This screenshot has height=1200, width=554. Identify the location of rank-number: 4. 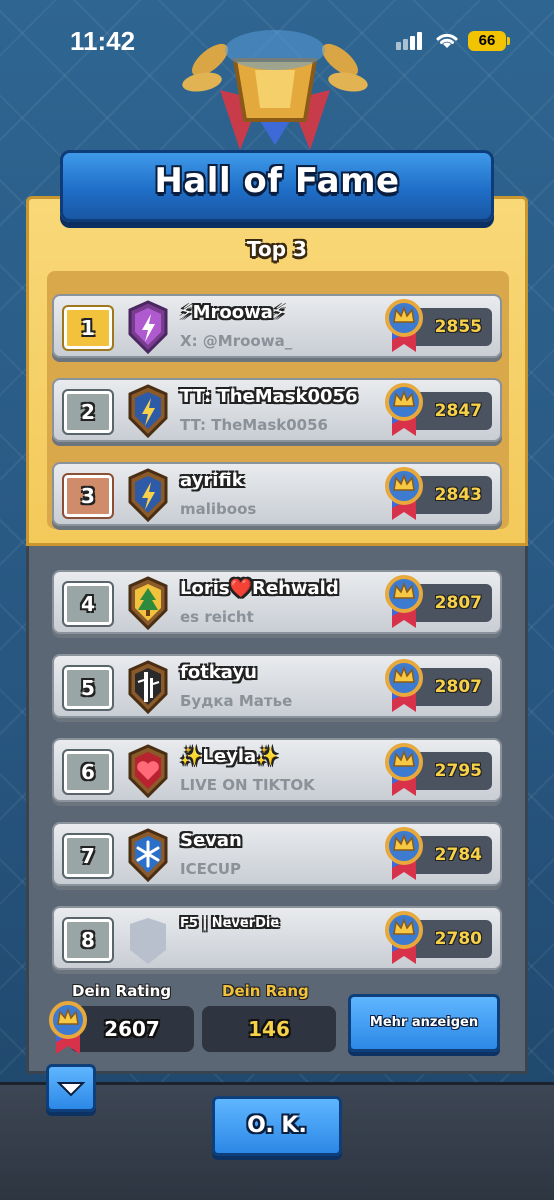
(88, 604).